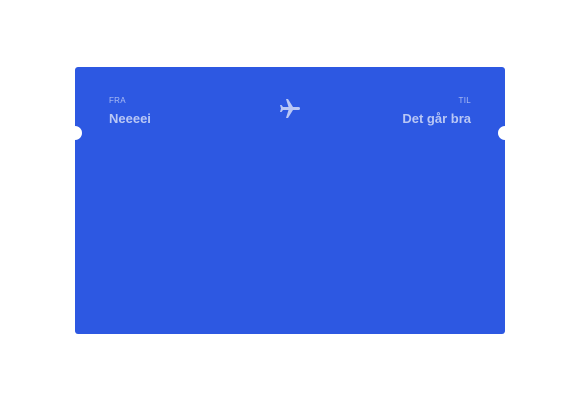 The width and height of the screenshot is (580, 400). I want to click on ticket-right-notch, so click(505, 133).